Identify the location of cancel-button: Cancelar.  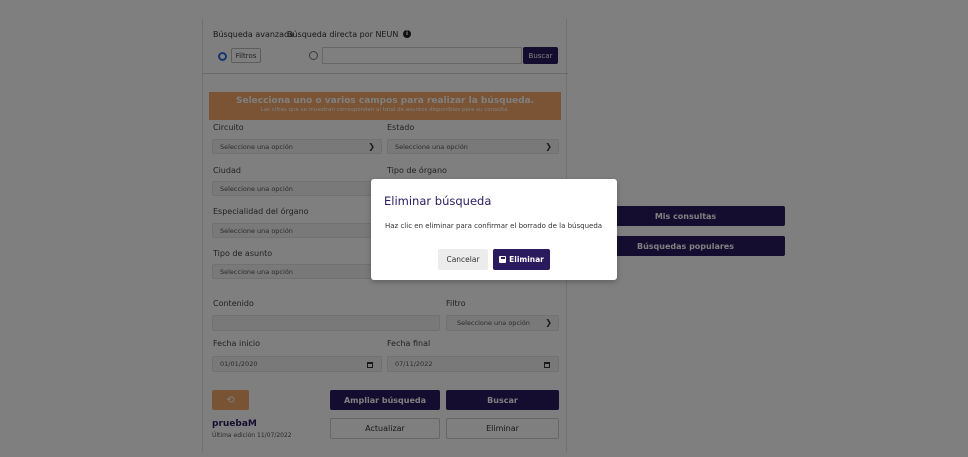
(463, 259).